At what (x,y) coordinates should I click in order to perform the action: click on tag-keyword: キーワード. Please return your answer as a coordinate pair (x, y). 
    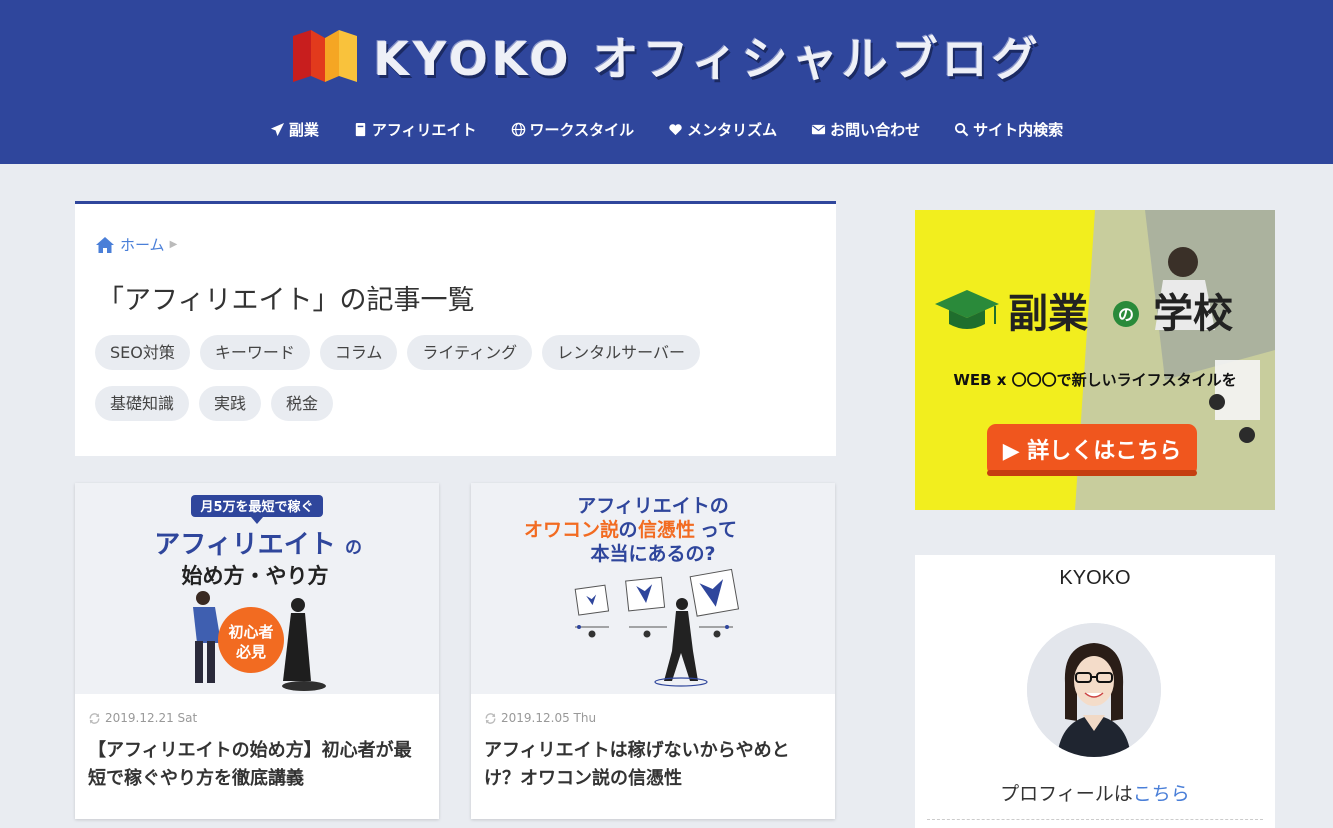
    Looking at the image, I should click on (254, 352).